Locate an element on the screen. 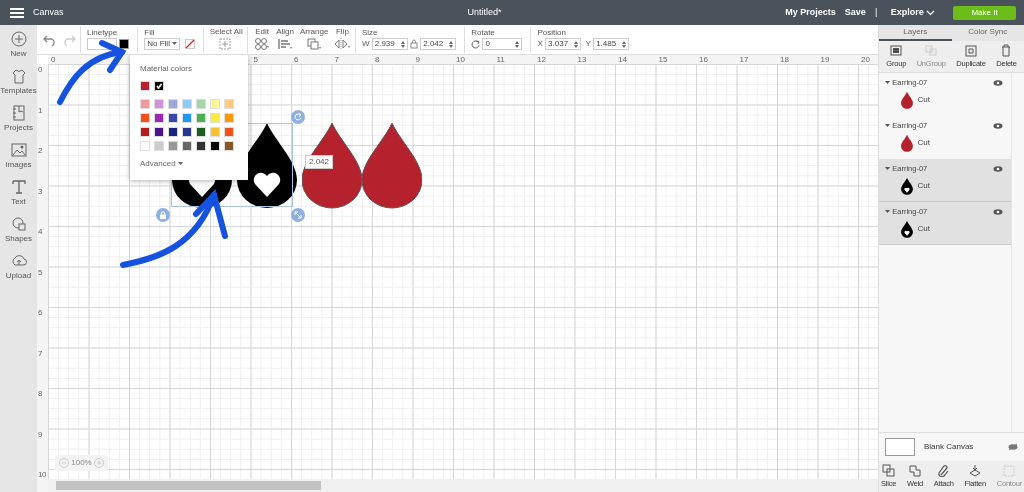  sidebar-item: Projects is located at coordinates (18, 119).